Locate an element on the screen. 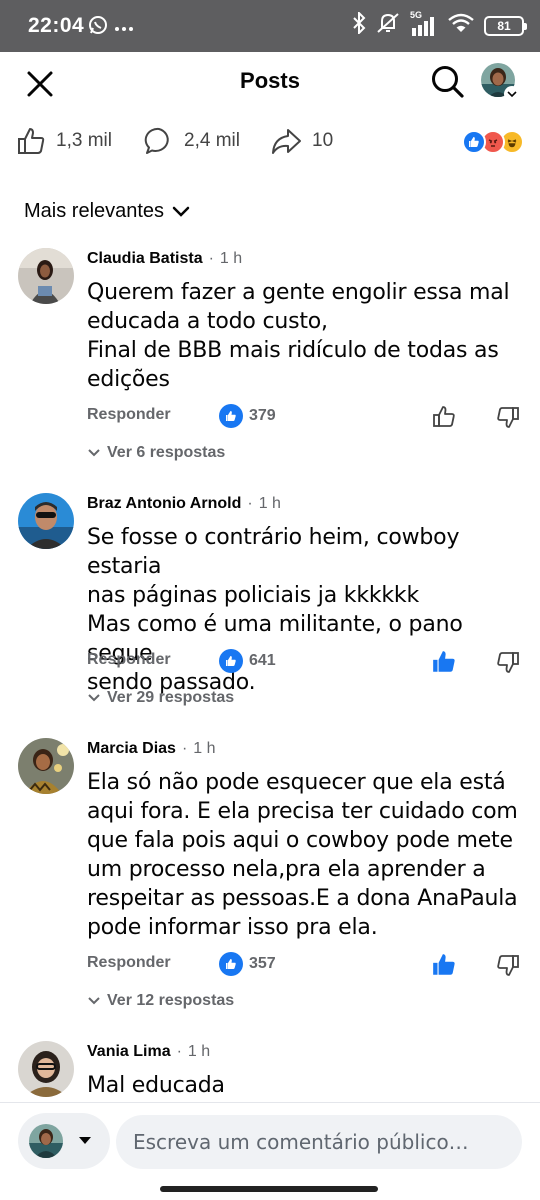 Image resolution: width=540 pixels, height=1200 pixels. likes-count: 1,3 mil is located at coordinates (84, 140).